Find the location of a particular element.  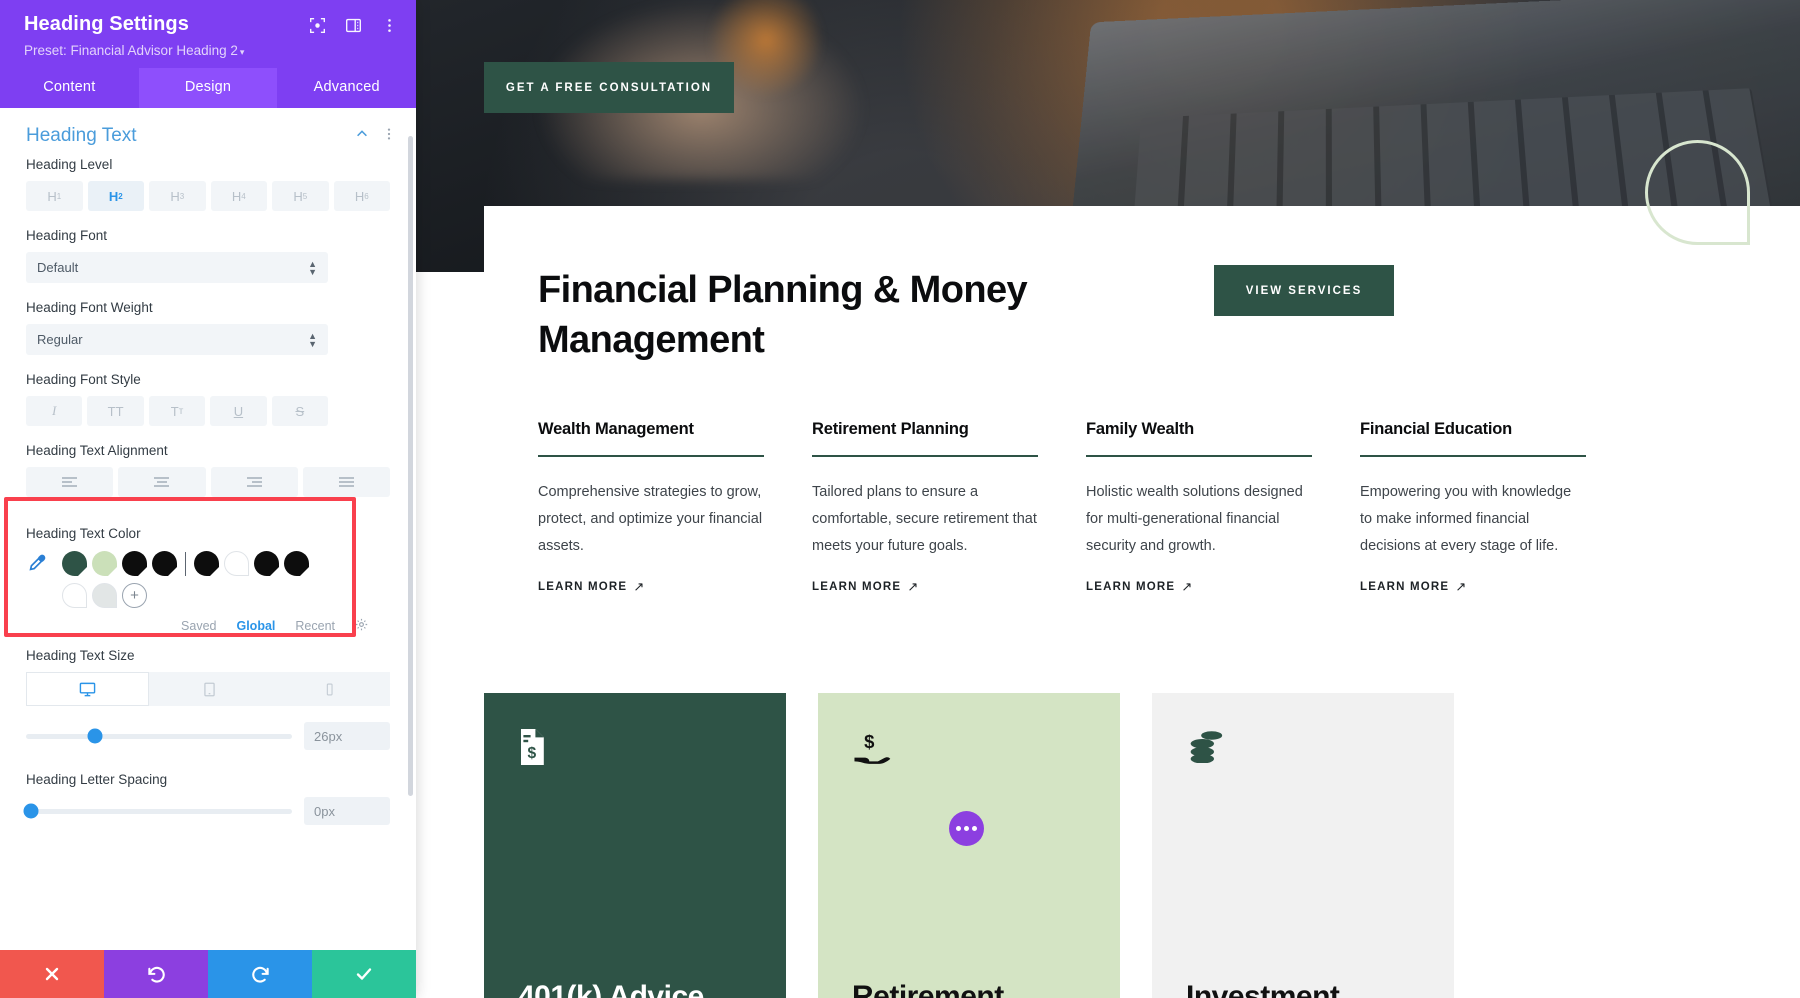

feature-card: $ 401(k) Advice is located at coordinates (635, 845).